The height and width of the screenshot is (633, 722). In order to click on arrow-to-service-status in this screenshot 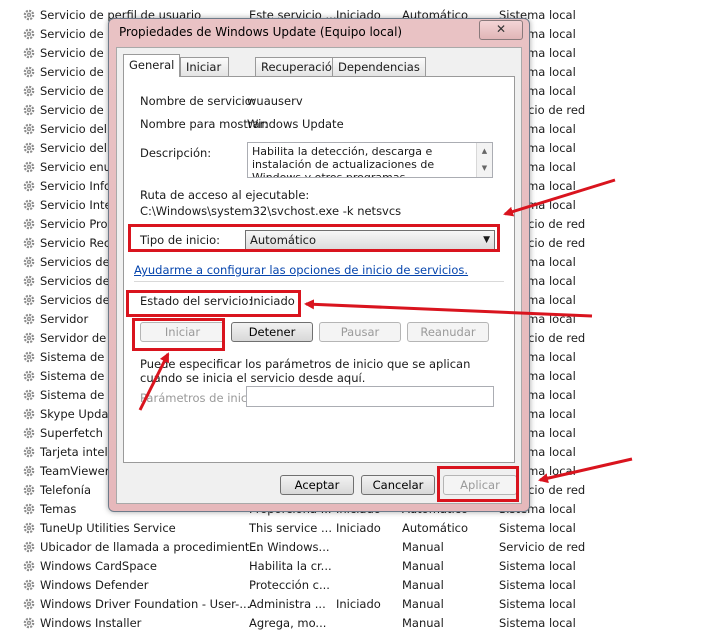, I will do `click(448, 308)`.